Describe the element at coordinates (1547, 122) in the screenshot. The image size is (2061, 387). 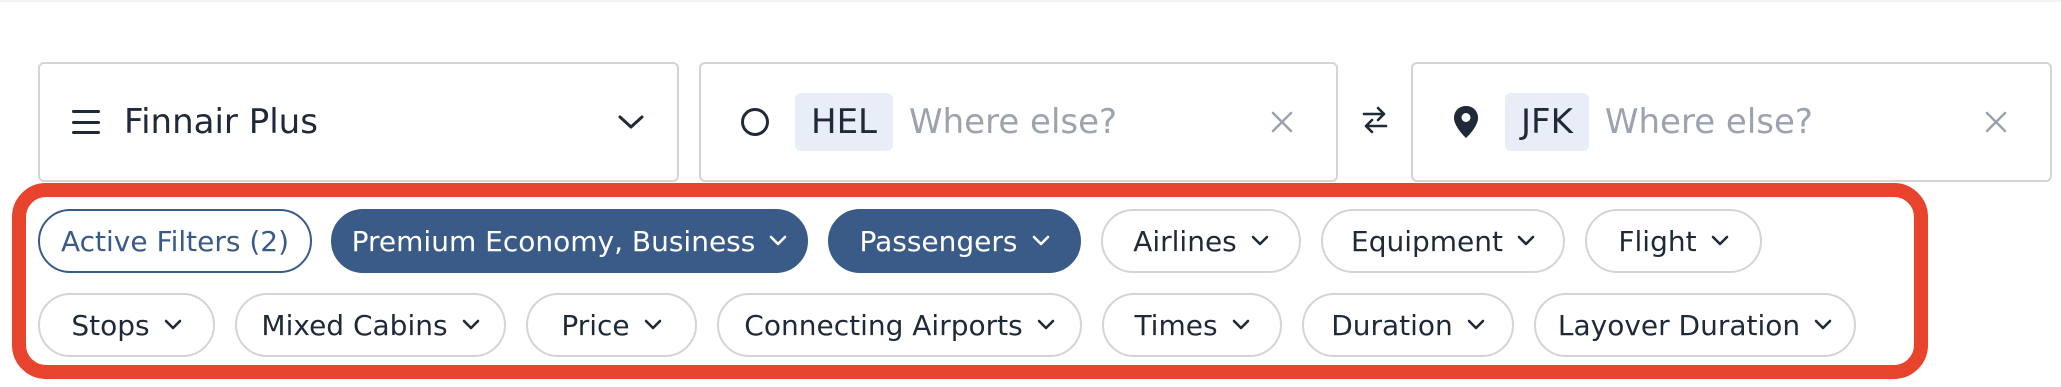
I see `destination-code-chip: JFK` at that location.